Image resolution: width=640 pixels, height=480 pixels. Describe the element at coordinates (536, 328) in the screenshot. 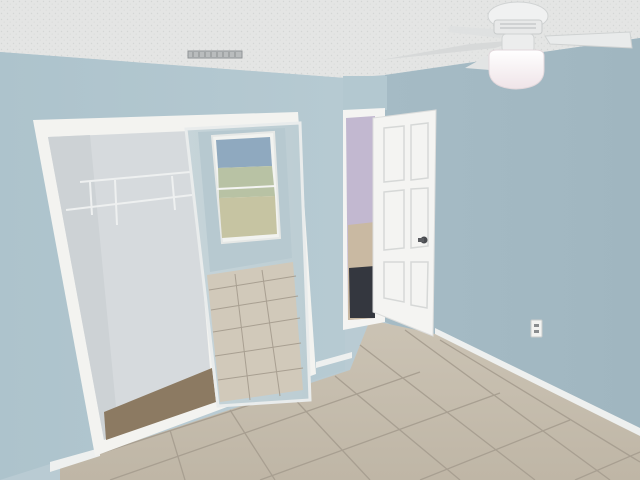

I see `wall-outlet` at that location.